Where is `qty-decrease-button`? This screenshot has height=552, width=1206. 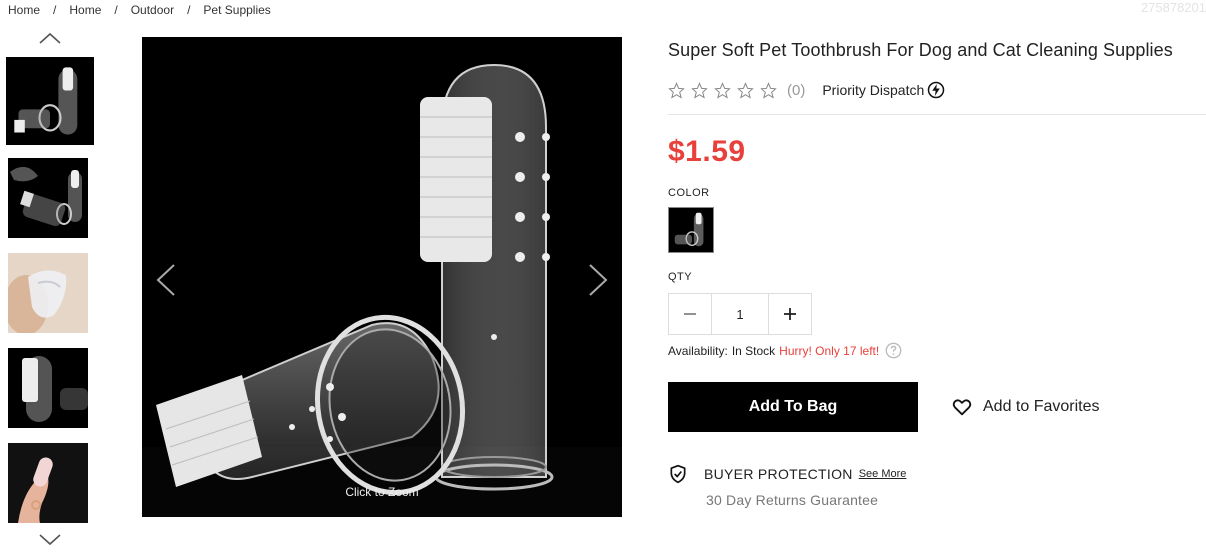 qty-decrease-button is located at coordinates (690, 314).